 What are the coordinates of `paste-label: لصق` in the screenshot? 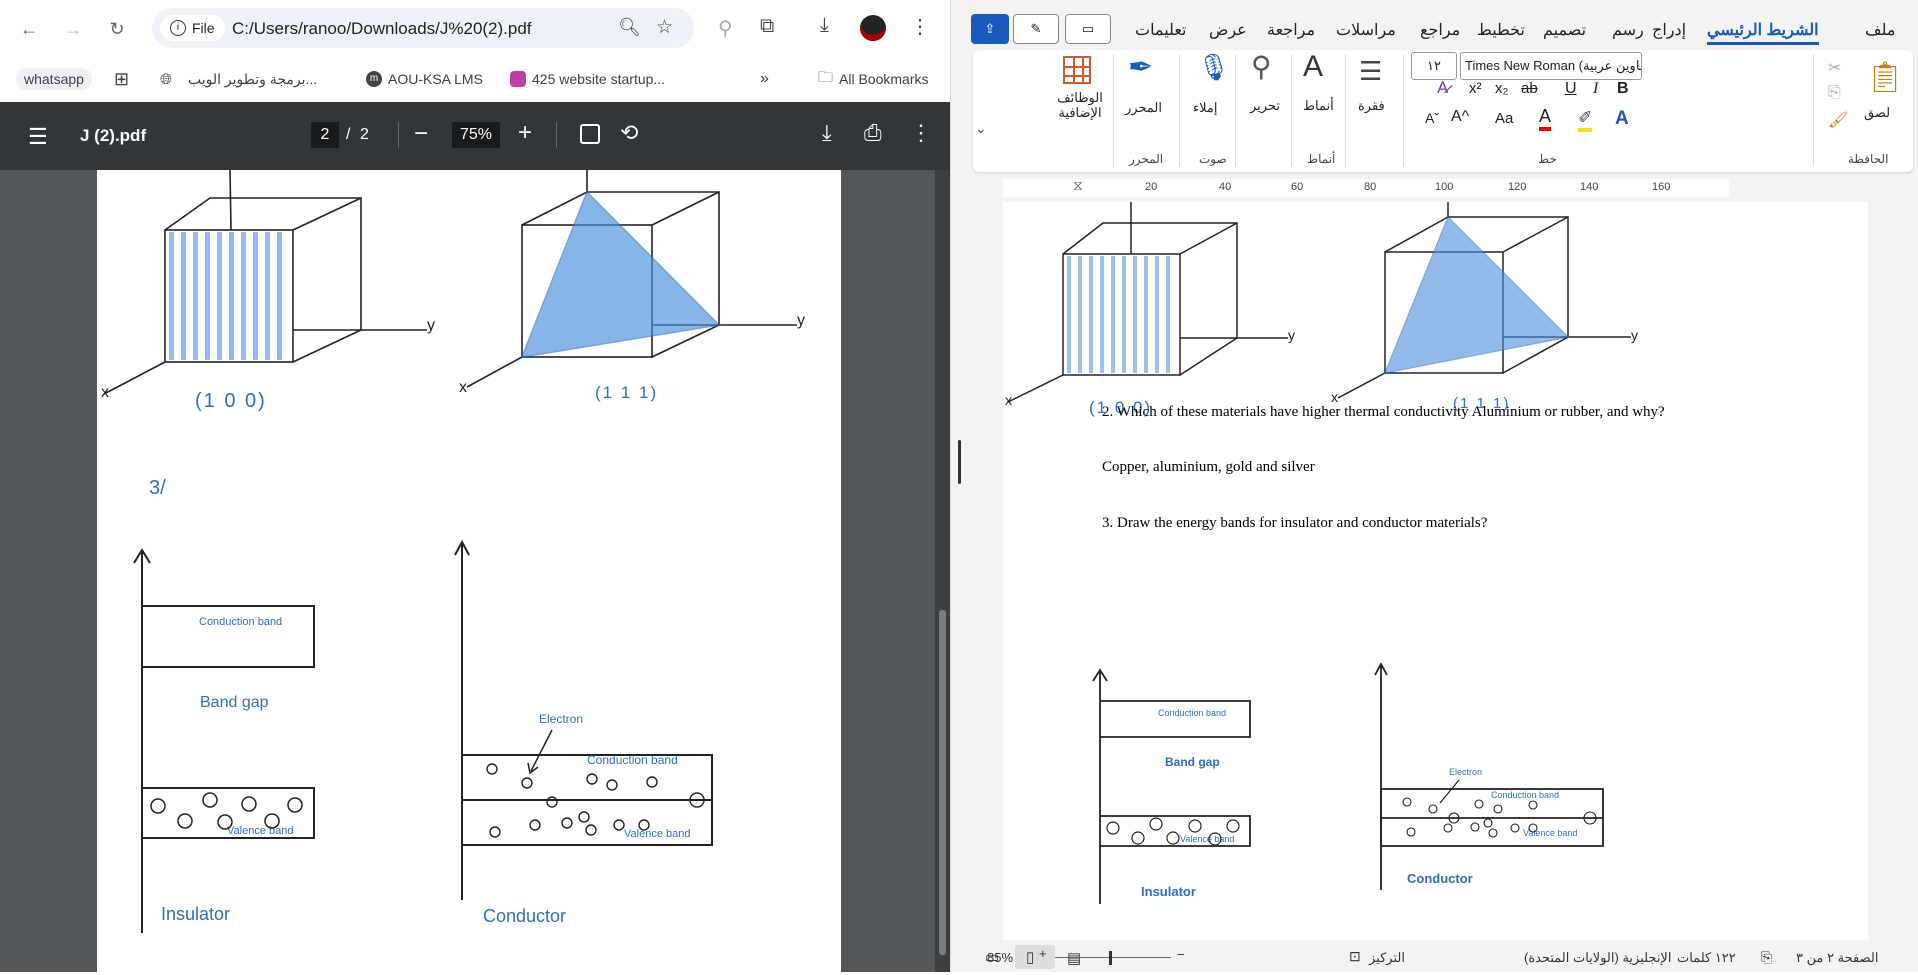 It's located at (1877, 113).